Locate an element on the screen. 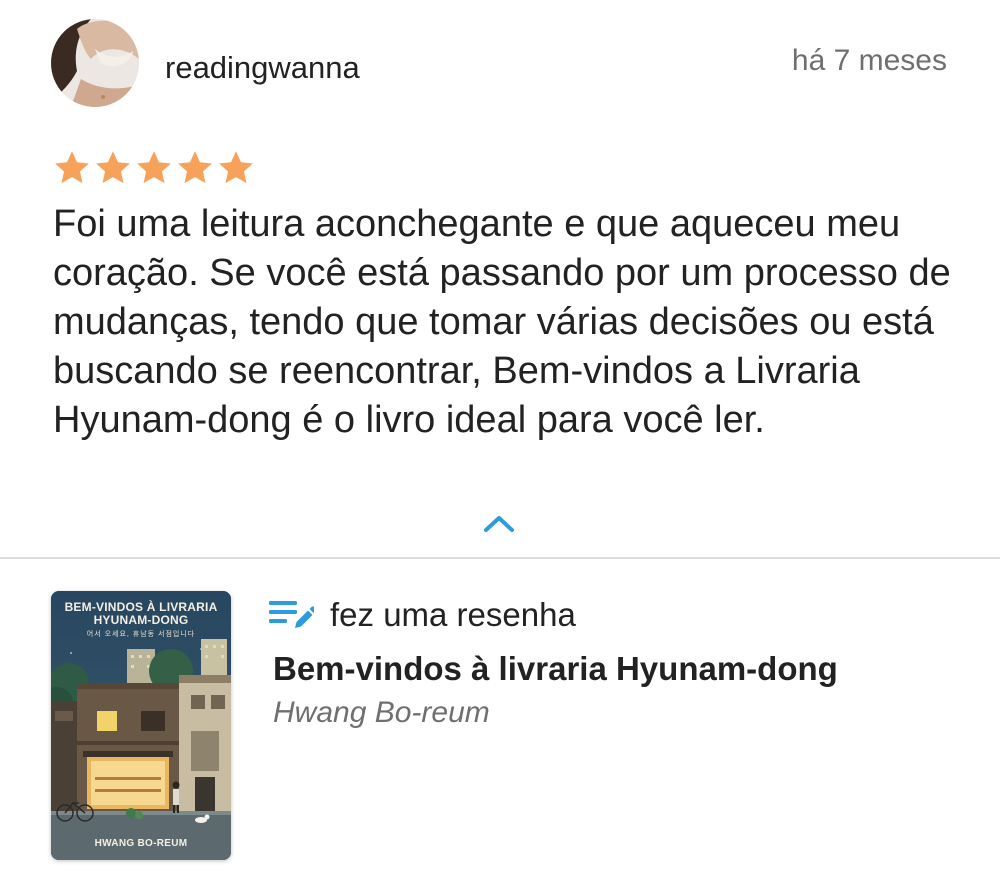  cover-title: BEM-VINDOS À LIVRARIA HYUNAM-DONG is located at coordinates (141, 613).